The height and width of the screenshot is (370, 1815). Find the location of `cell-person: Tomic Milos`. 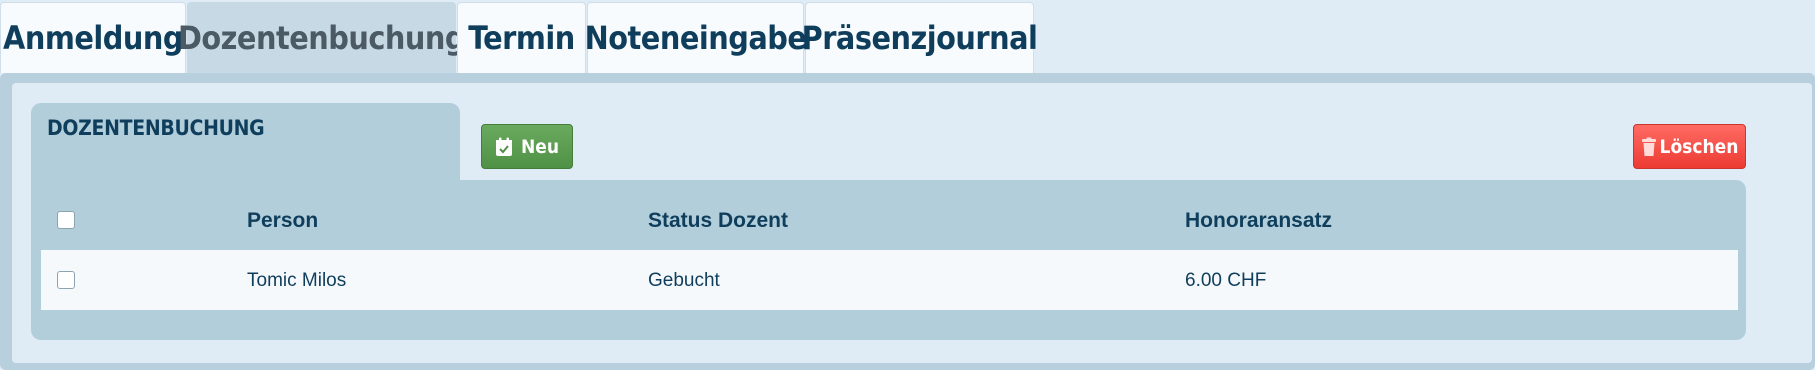

cell-person: Tomic Milos is located at coordinates (297, 280).